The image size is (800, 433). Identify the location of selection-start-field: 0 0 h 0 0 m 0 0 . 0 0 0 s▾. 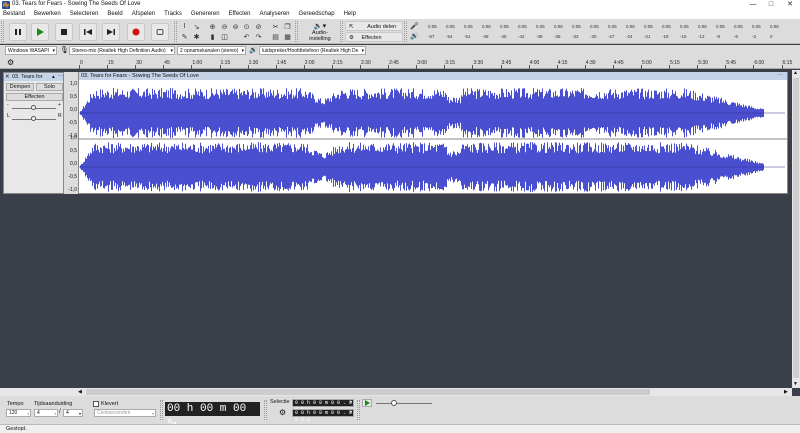
(323, 406).